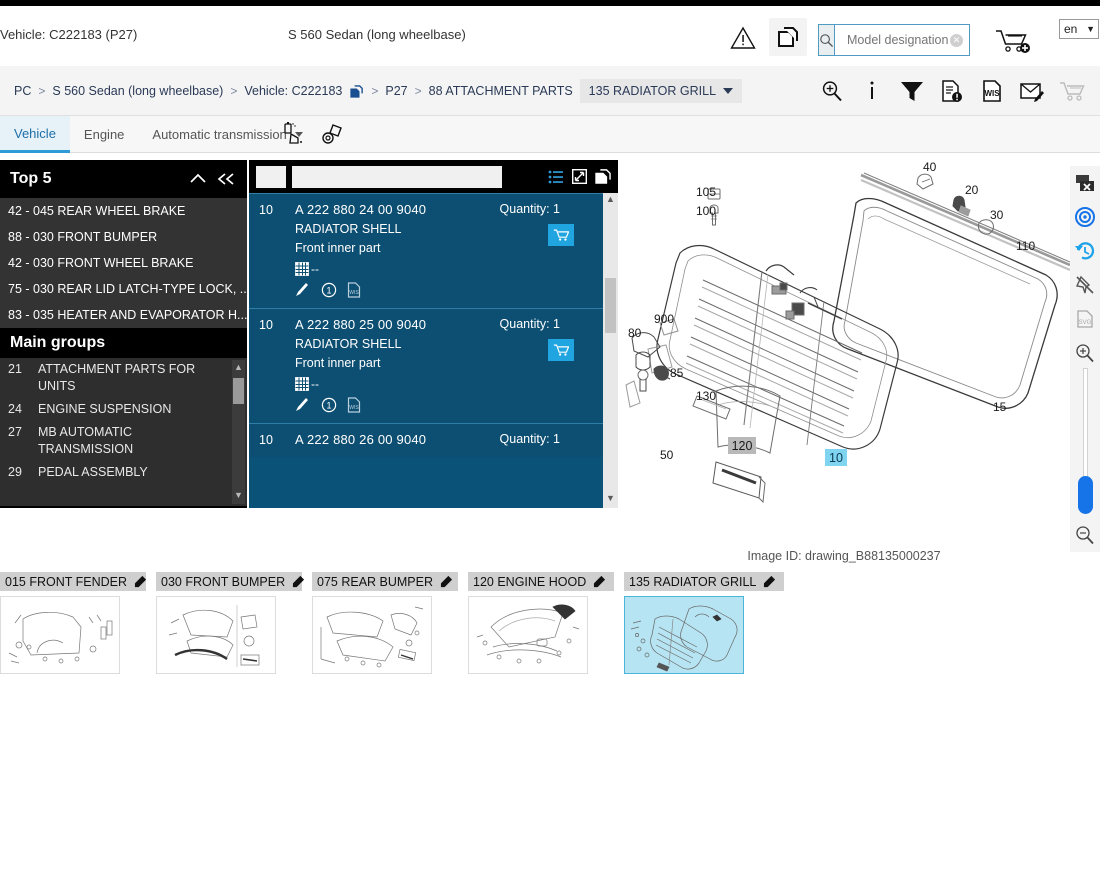  Describe the element at coordinates (271, 176) in the screenshot. I see `parts-filter-pos-box` at that location.